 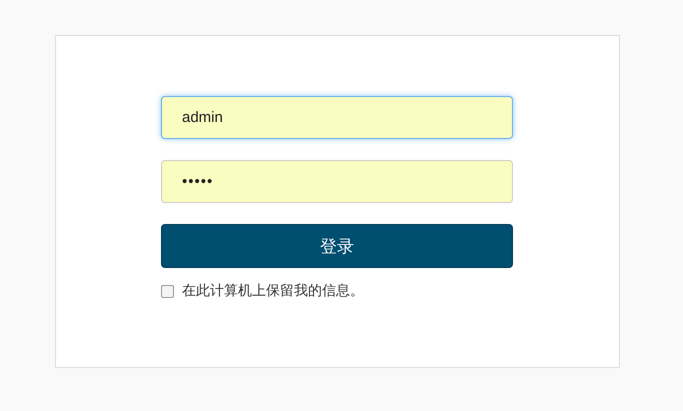 What do you see at coordinates (273, 291) in the screenshot?
I see `remember-label: 在此计算机上保留我的信息。` at bounding box center [273, 291].